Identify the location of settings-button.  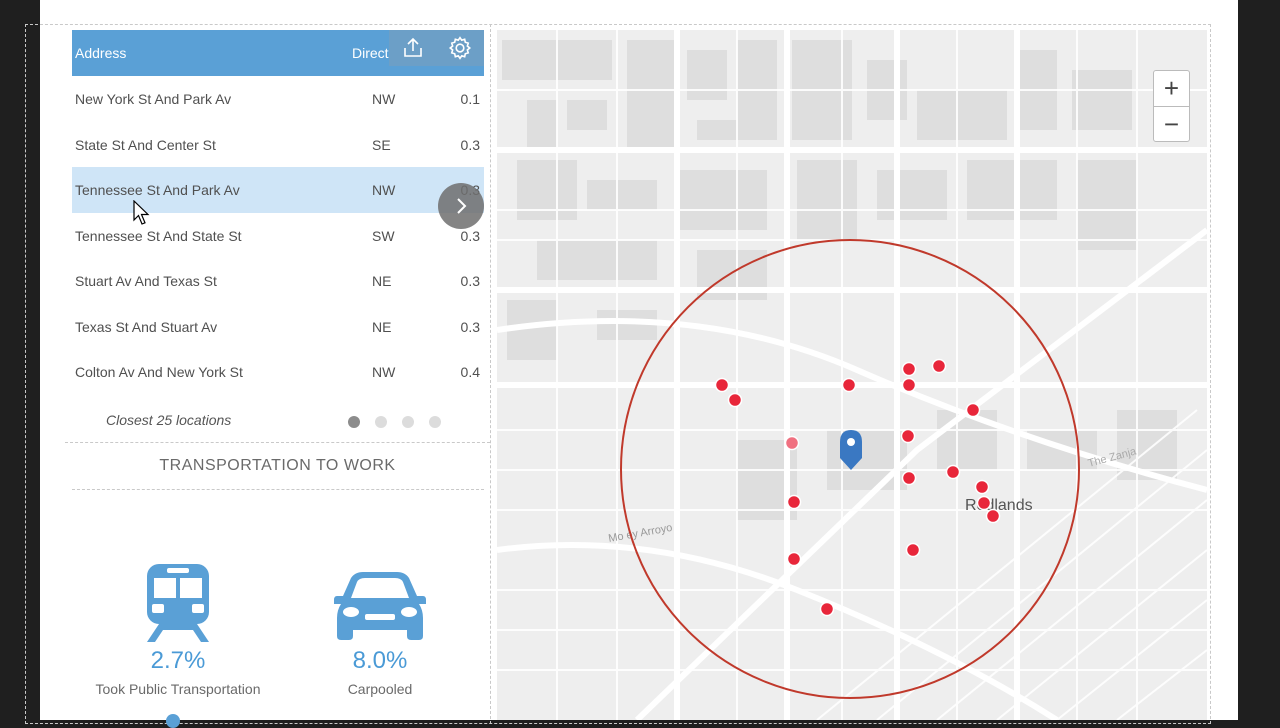
(460, 48).